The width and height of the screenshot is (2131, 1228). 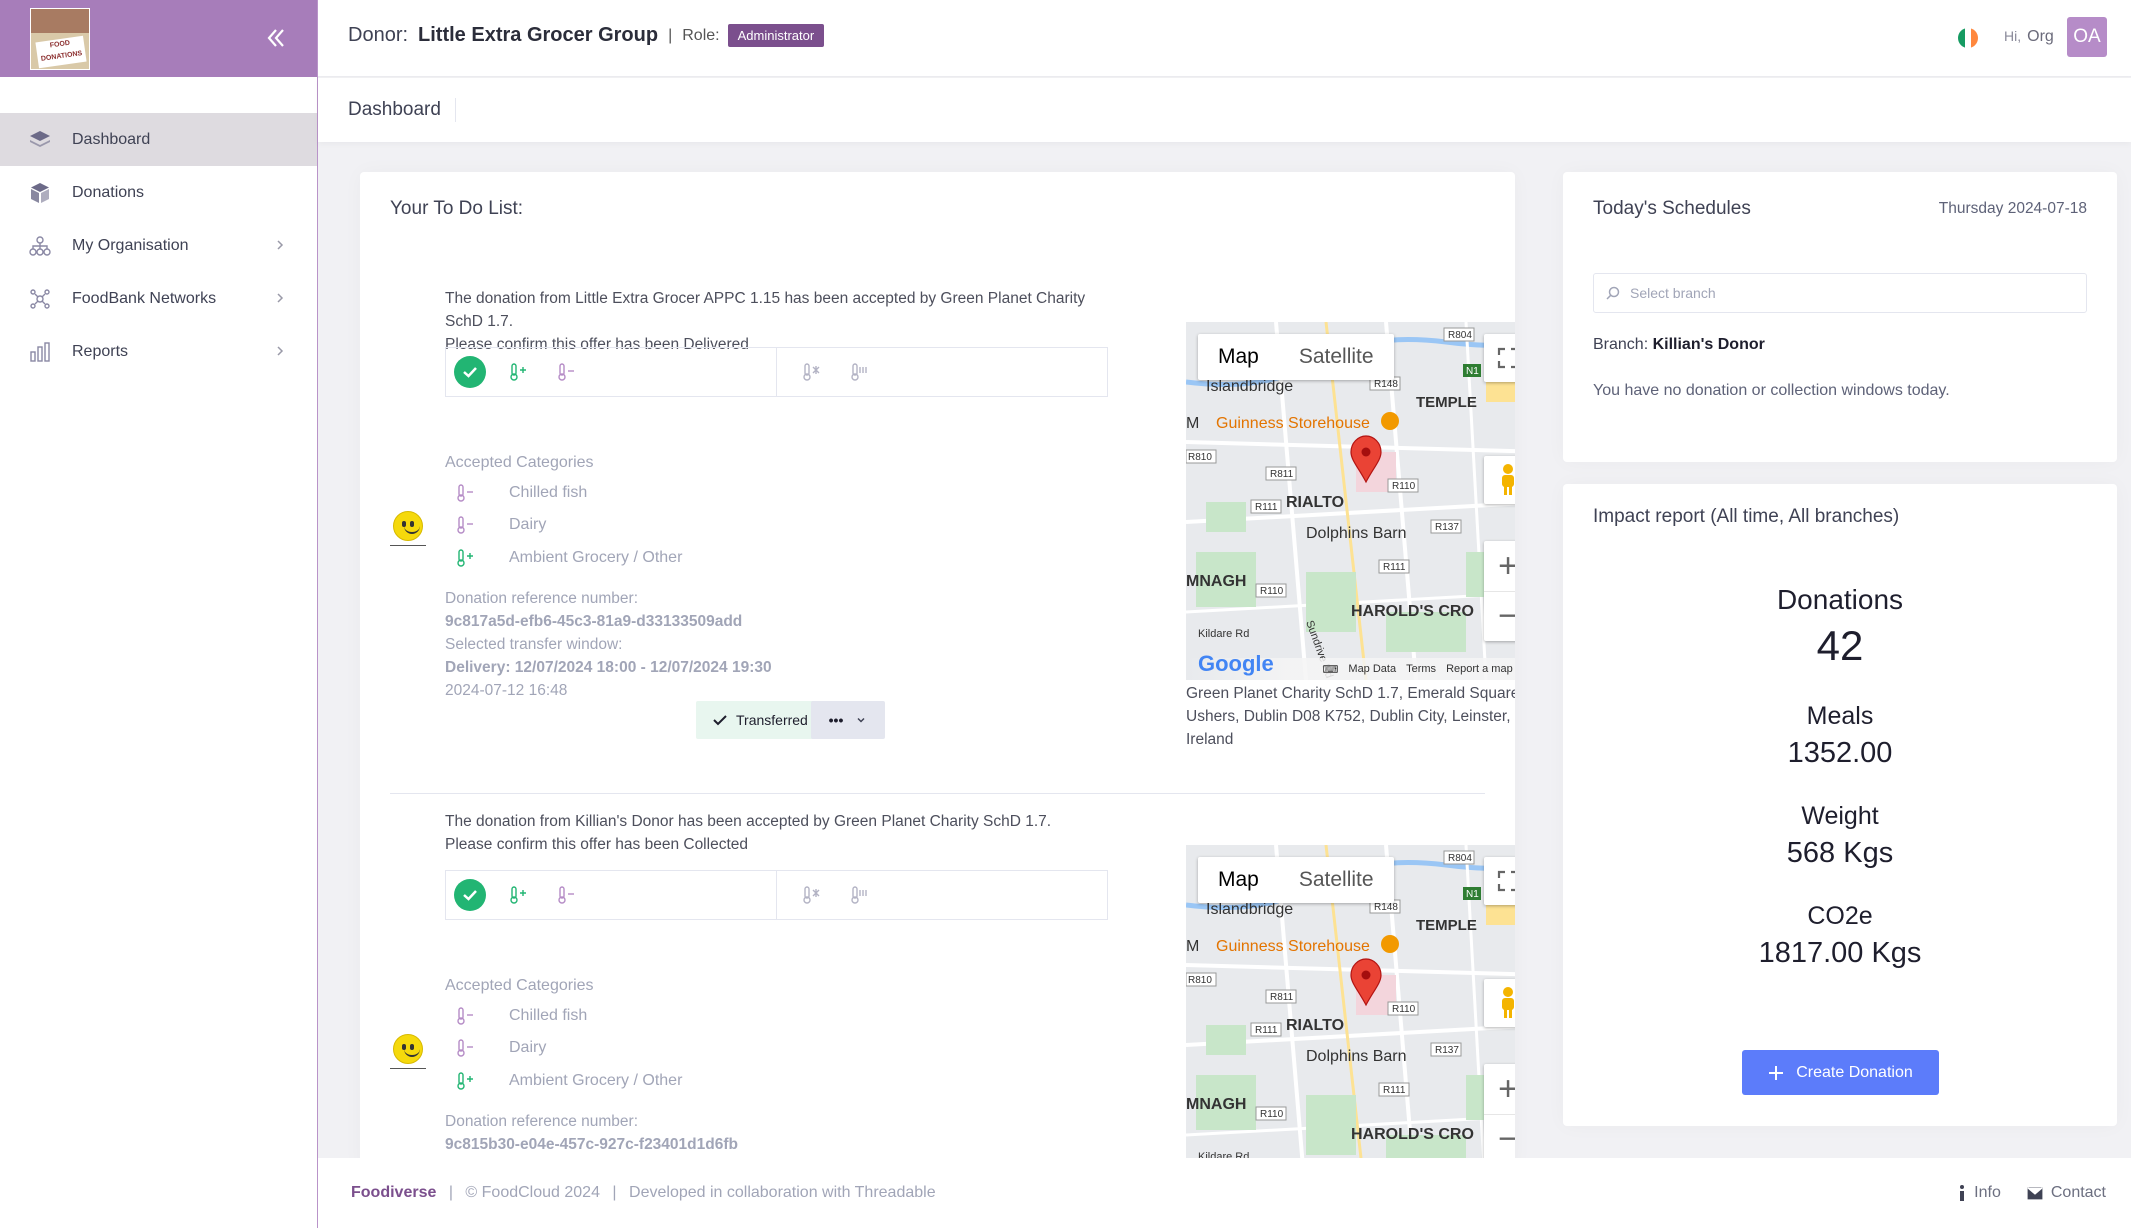 What do you see at coordinates (408, 529) in the screenshot?
I see `smiley-icon` at bounding box center [408, 529].